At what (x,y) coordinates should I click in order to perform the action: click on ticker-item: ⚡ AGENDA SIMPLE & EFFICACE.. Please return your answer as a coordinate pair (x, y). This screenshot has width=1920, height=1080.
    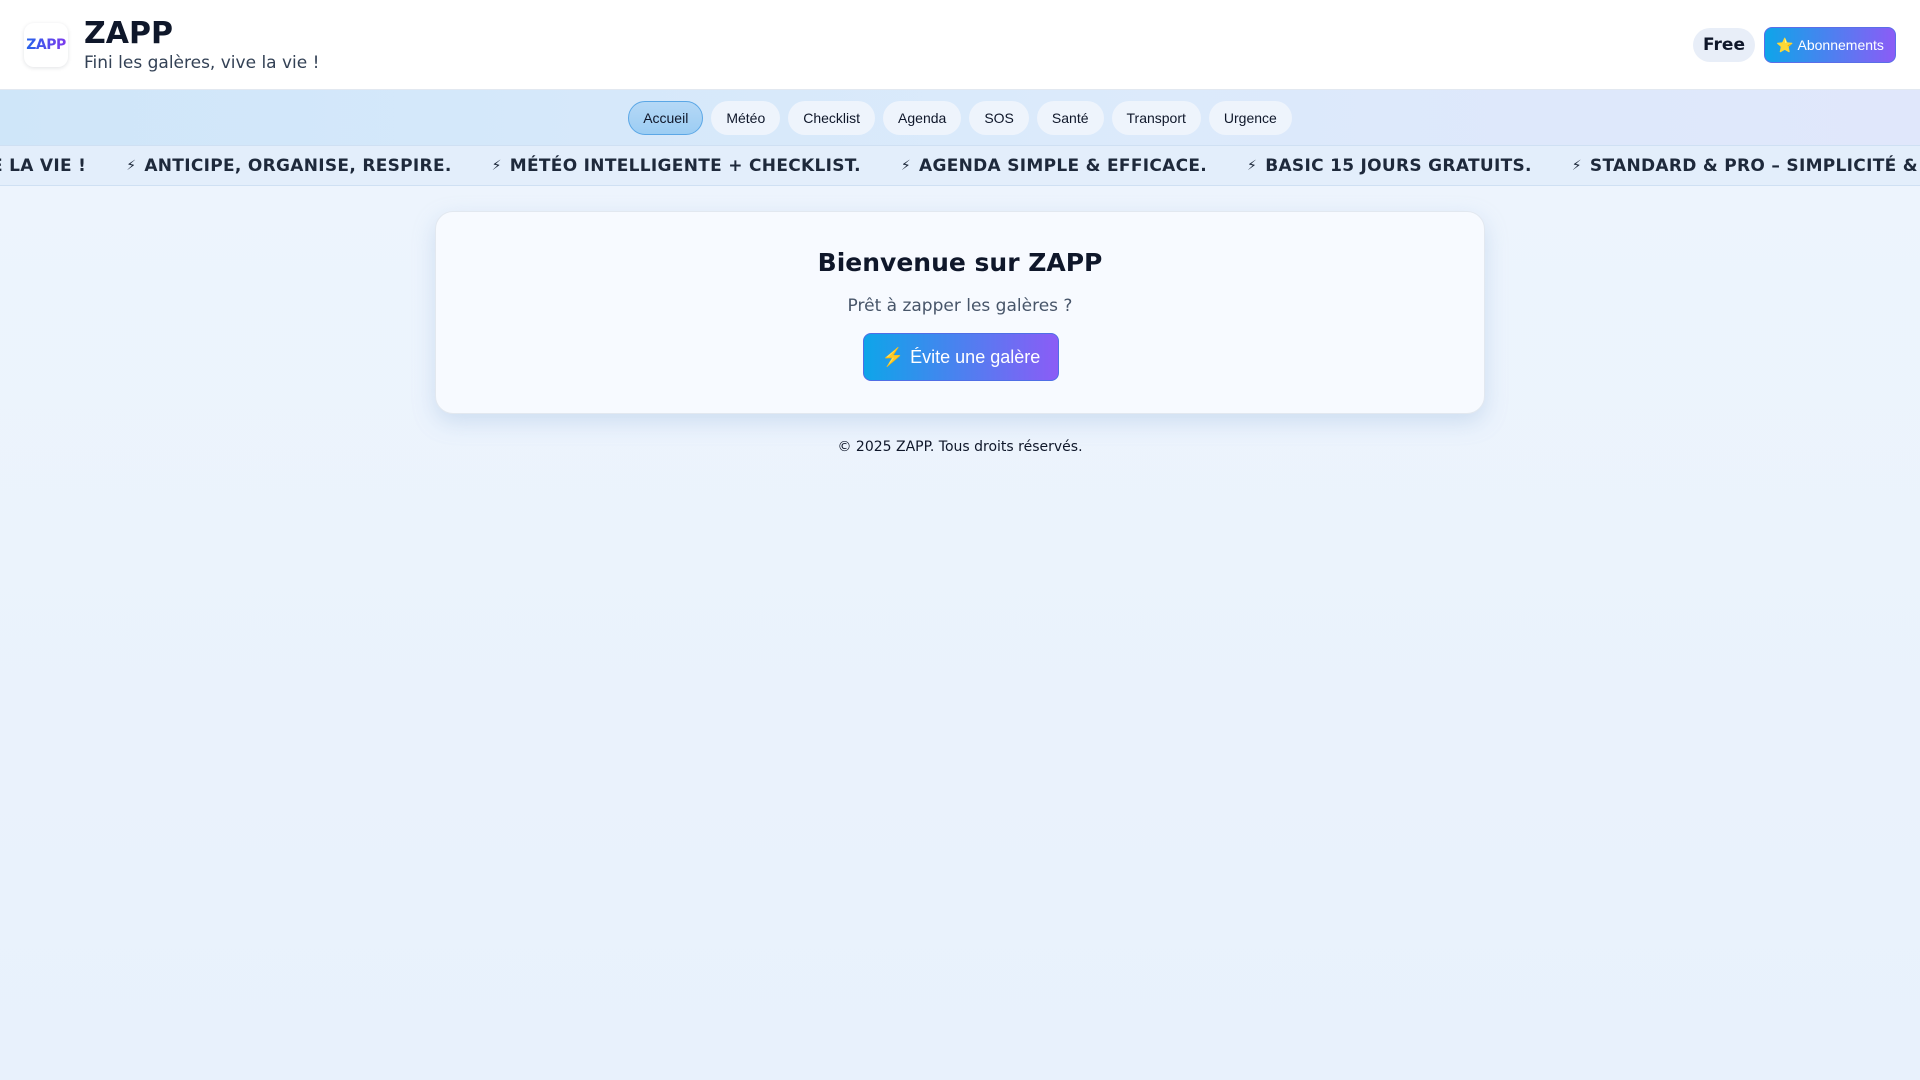
    Looking at the image, I should click on (1054, 166).